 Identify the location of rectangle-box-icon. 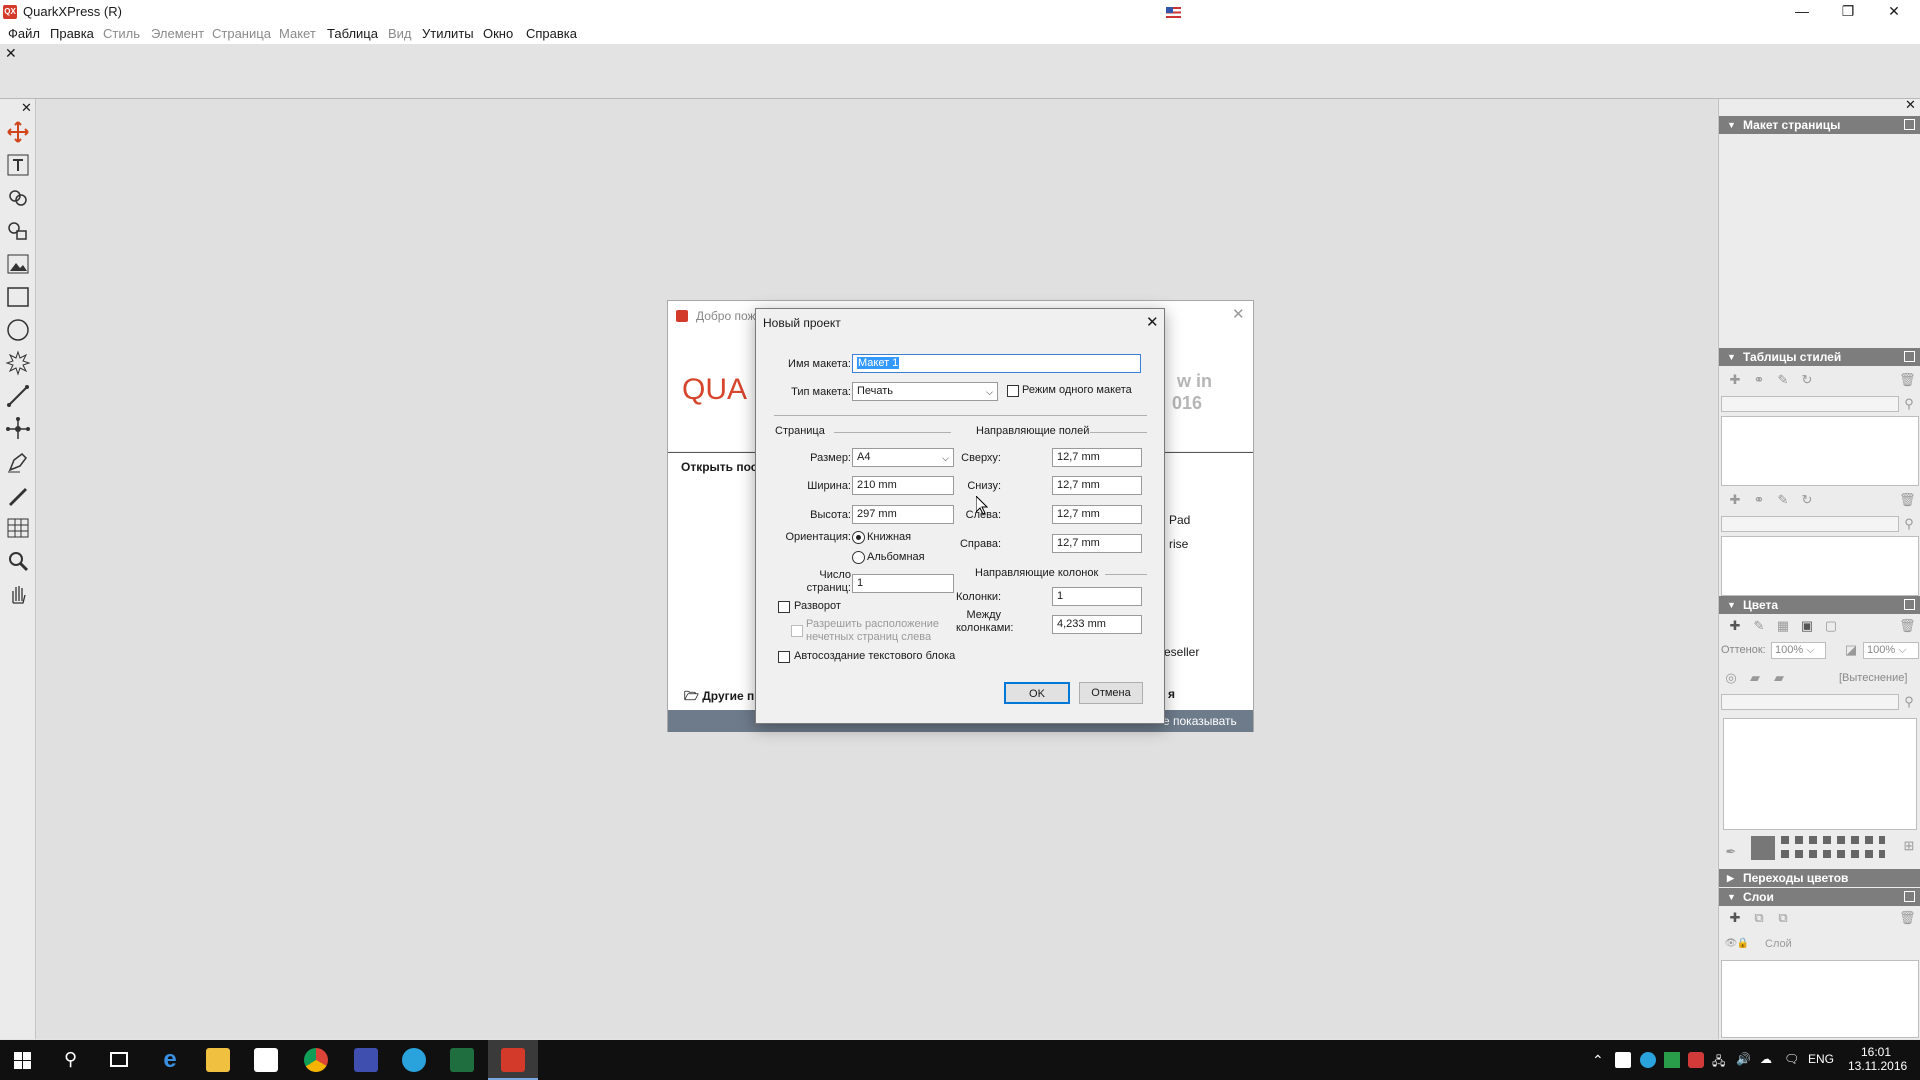
(18, 297).